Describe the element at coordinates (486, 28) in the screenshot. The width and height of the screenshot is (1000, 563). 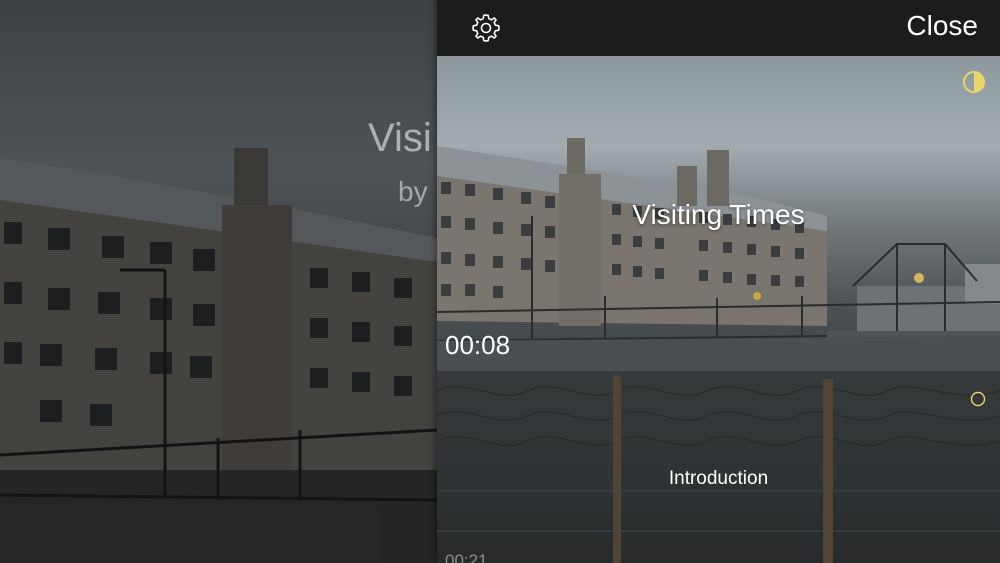
I see `gear-icon` at that location.